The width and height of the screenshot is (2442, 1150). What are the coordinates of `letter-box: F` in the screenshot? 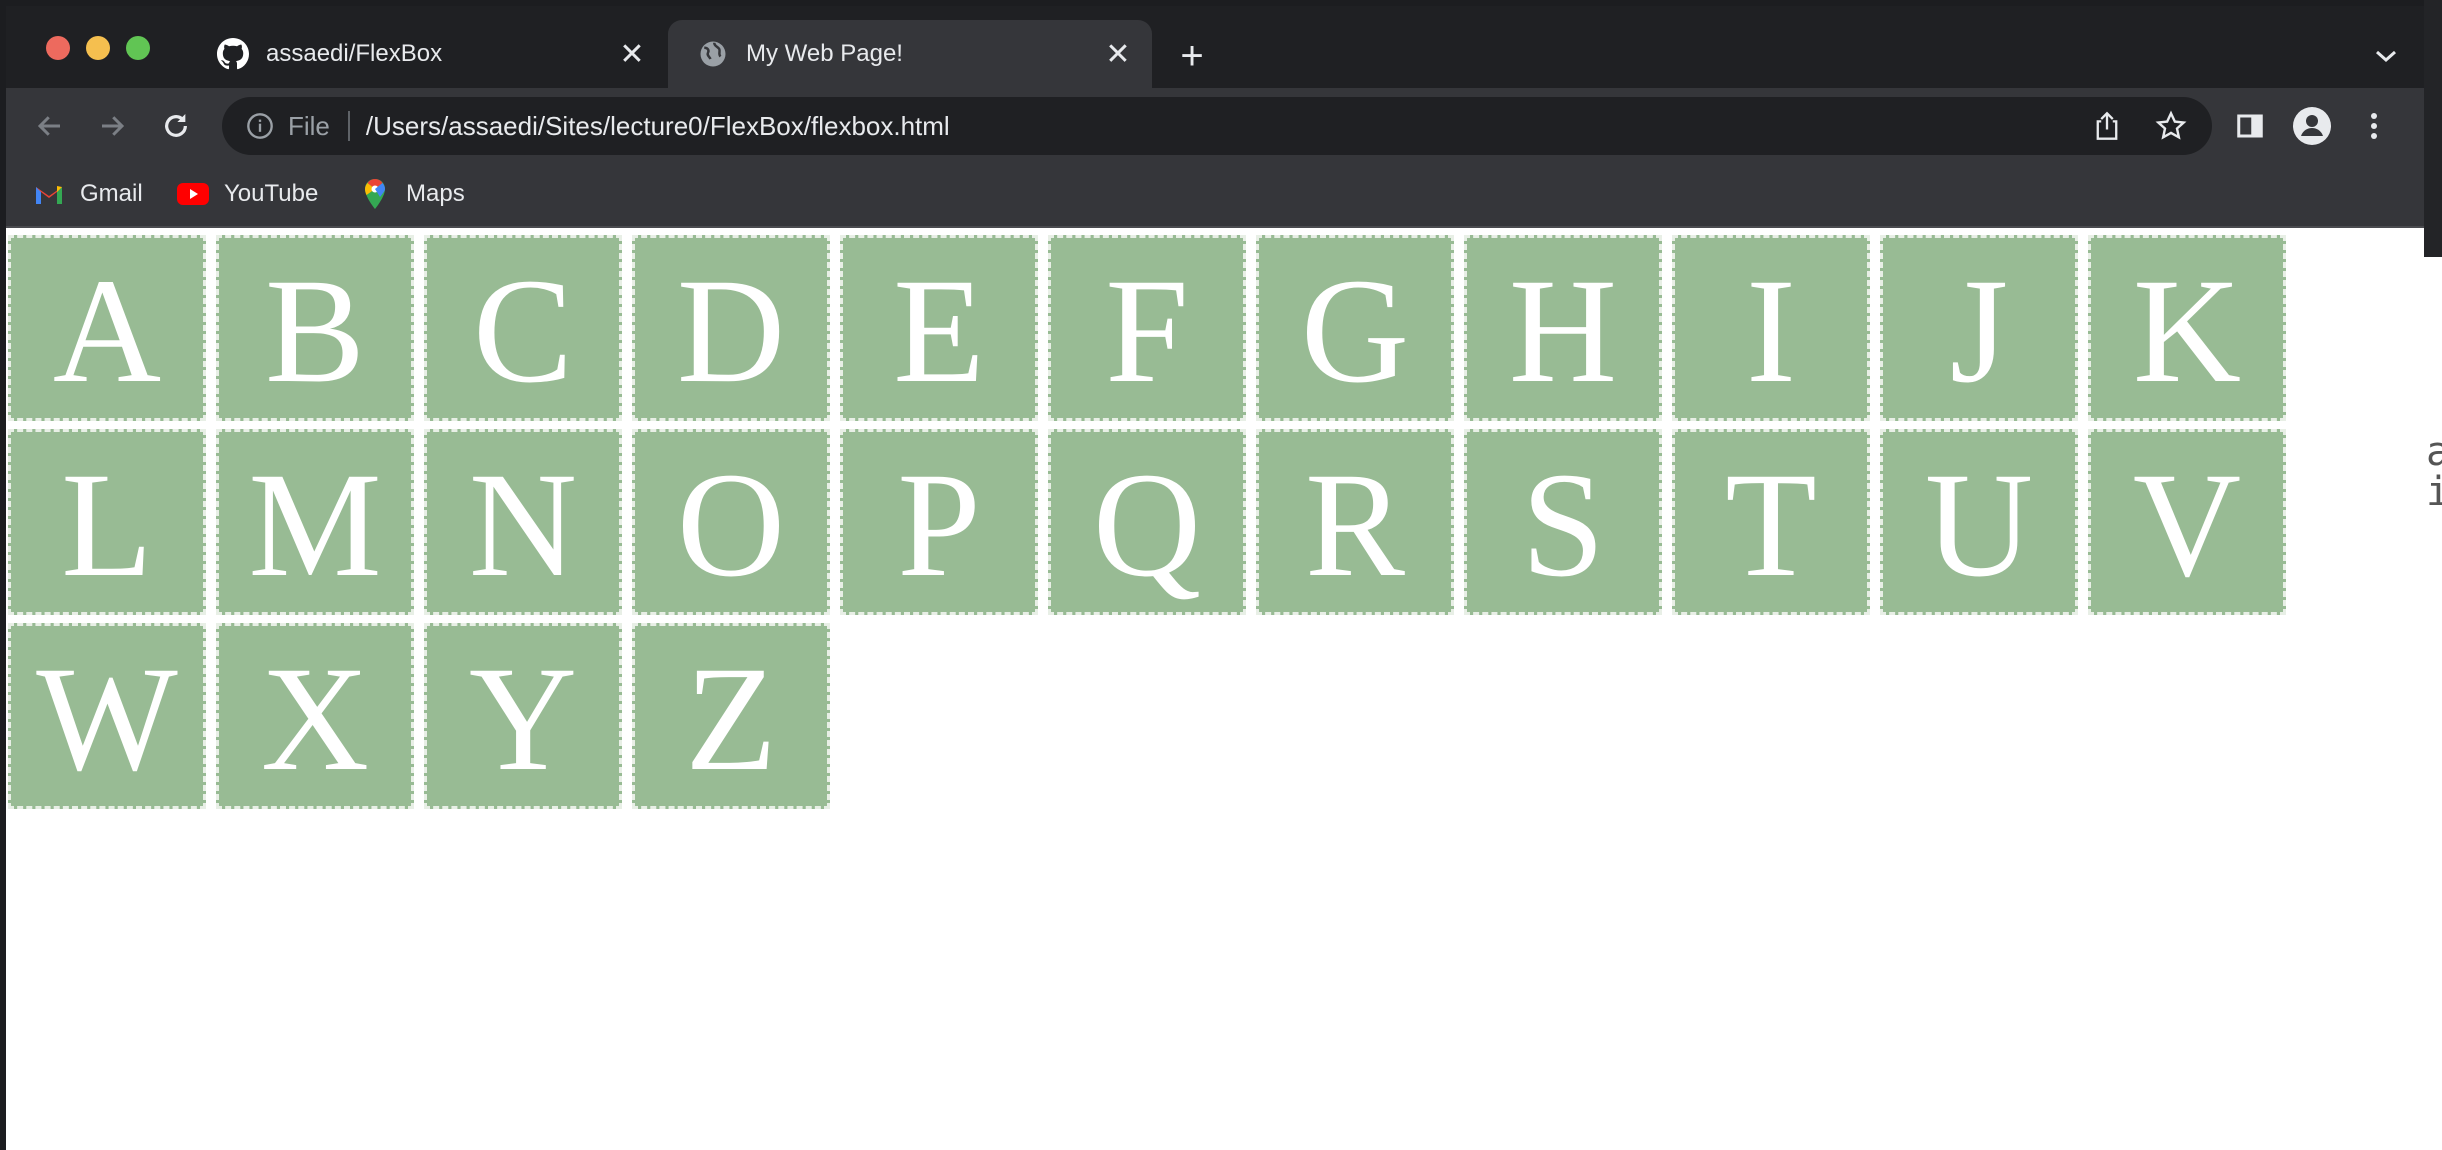 It's located at (1147, 328).